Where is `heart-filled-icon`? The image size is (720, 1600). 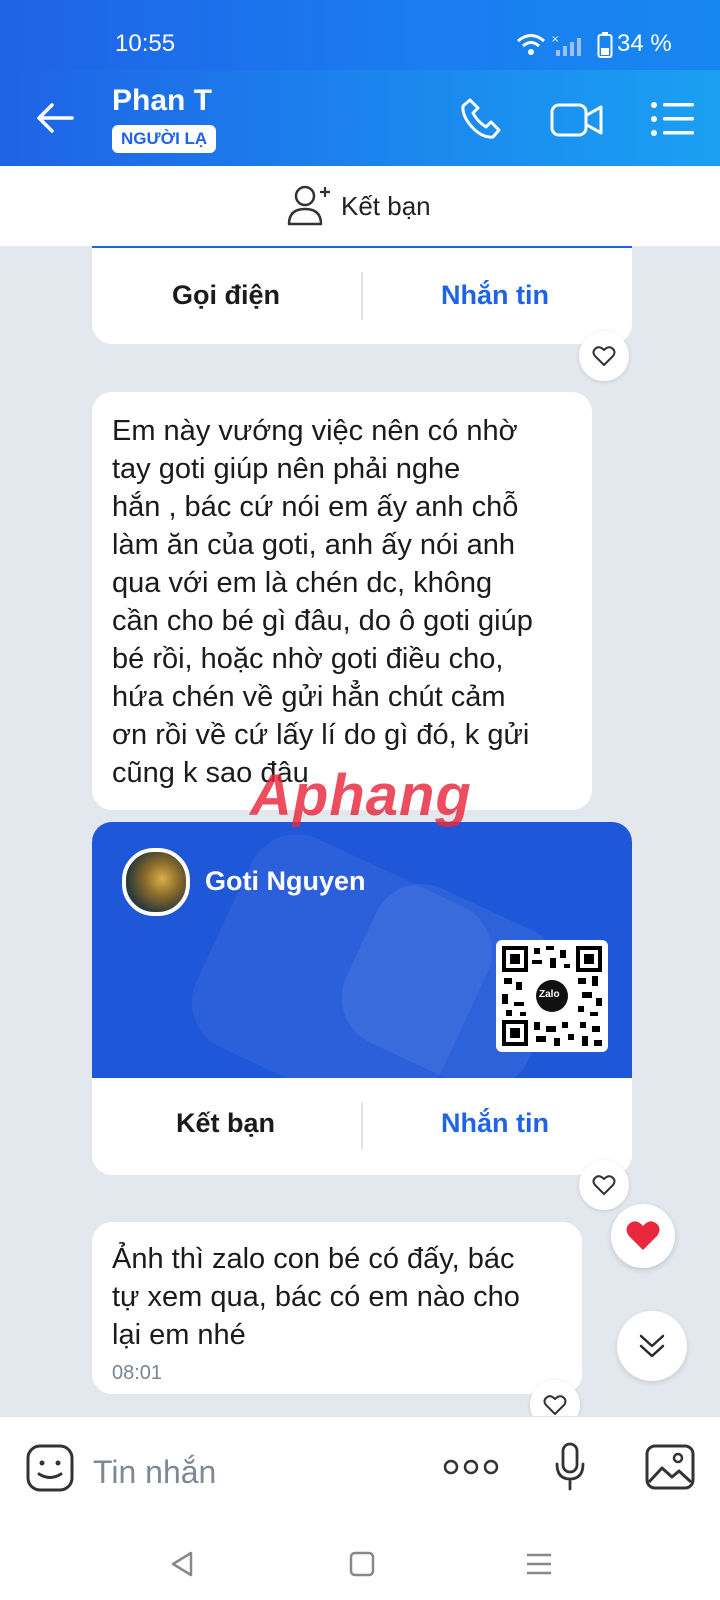
heart-filled-icon is located at coordinates (643, 1235).